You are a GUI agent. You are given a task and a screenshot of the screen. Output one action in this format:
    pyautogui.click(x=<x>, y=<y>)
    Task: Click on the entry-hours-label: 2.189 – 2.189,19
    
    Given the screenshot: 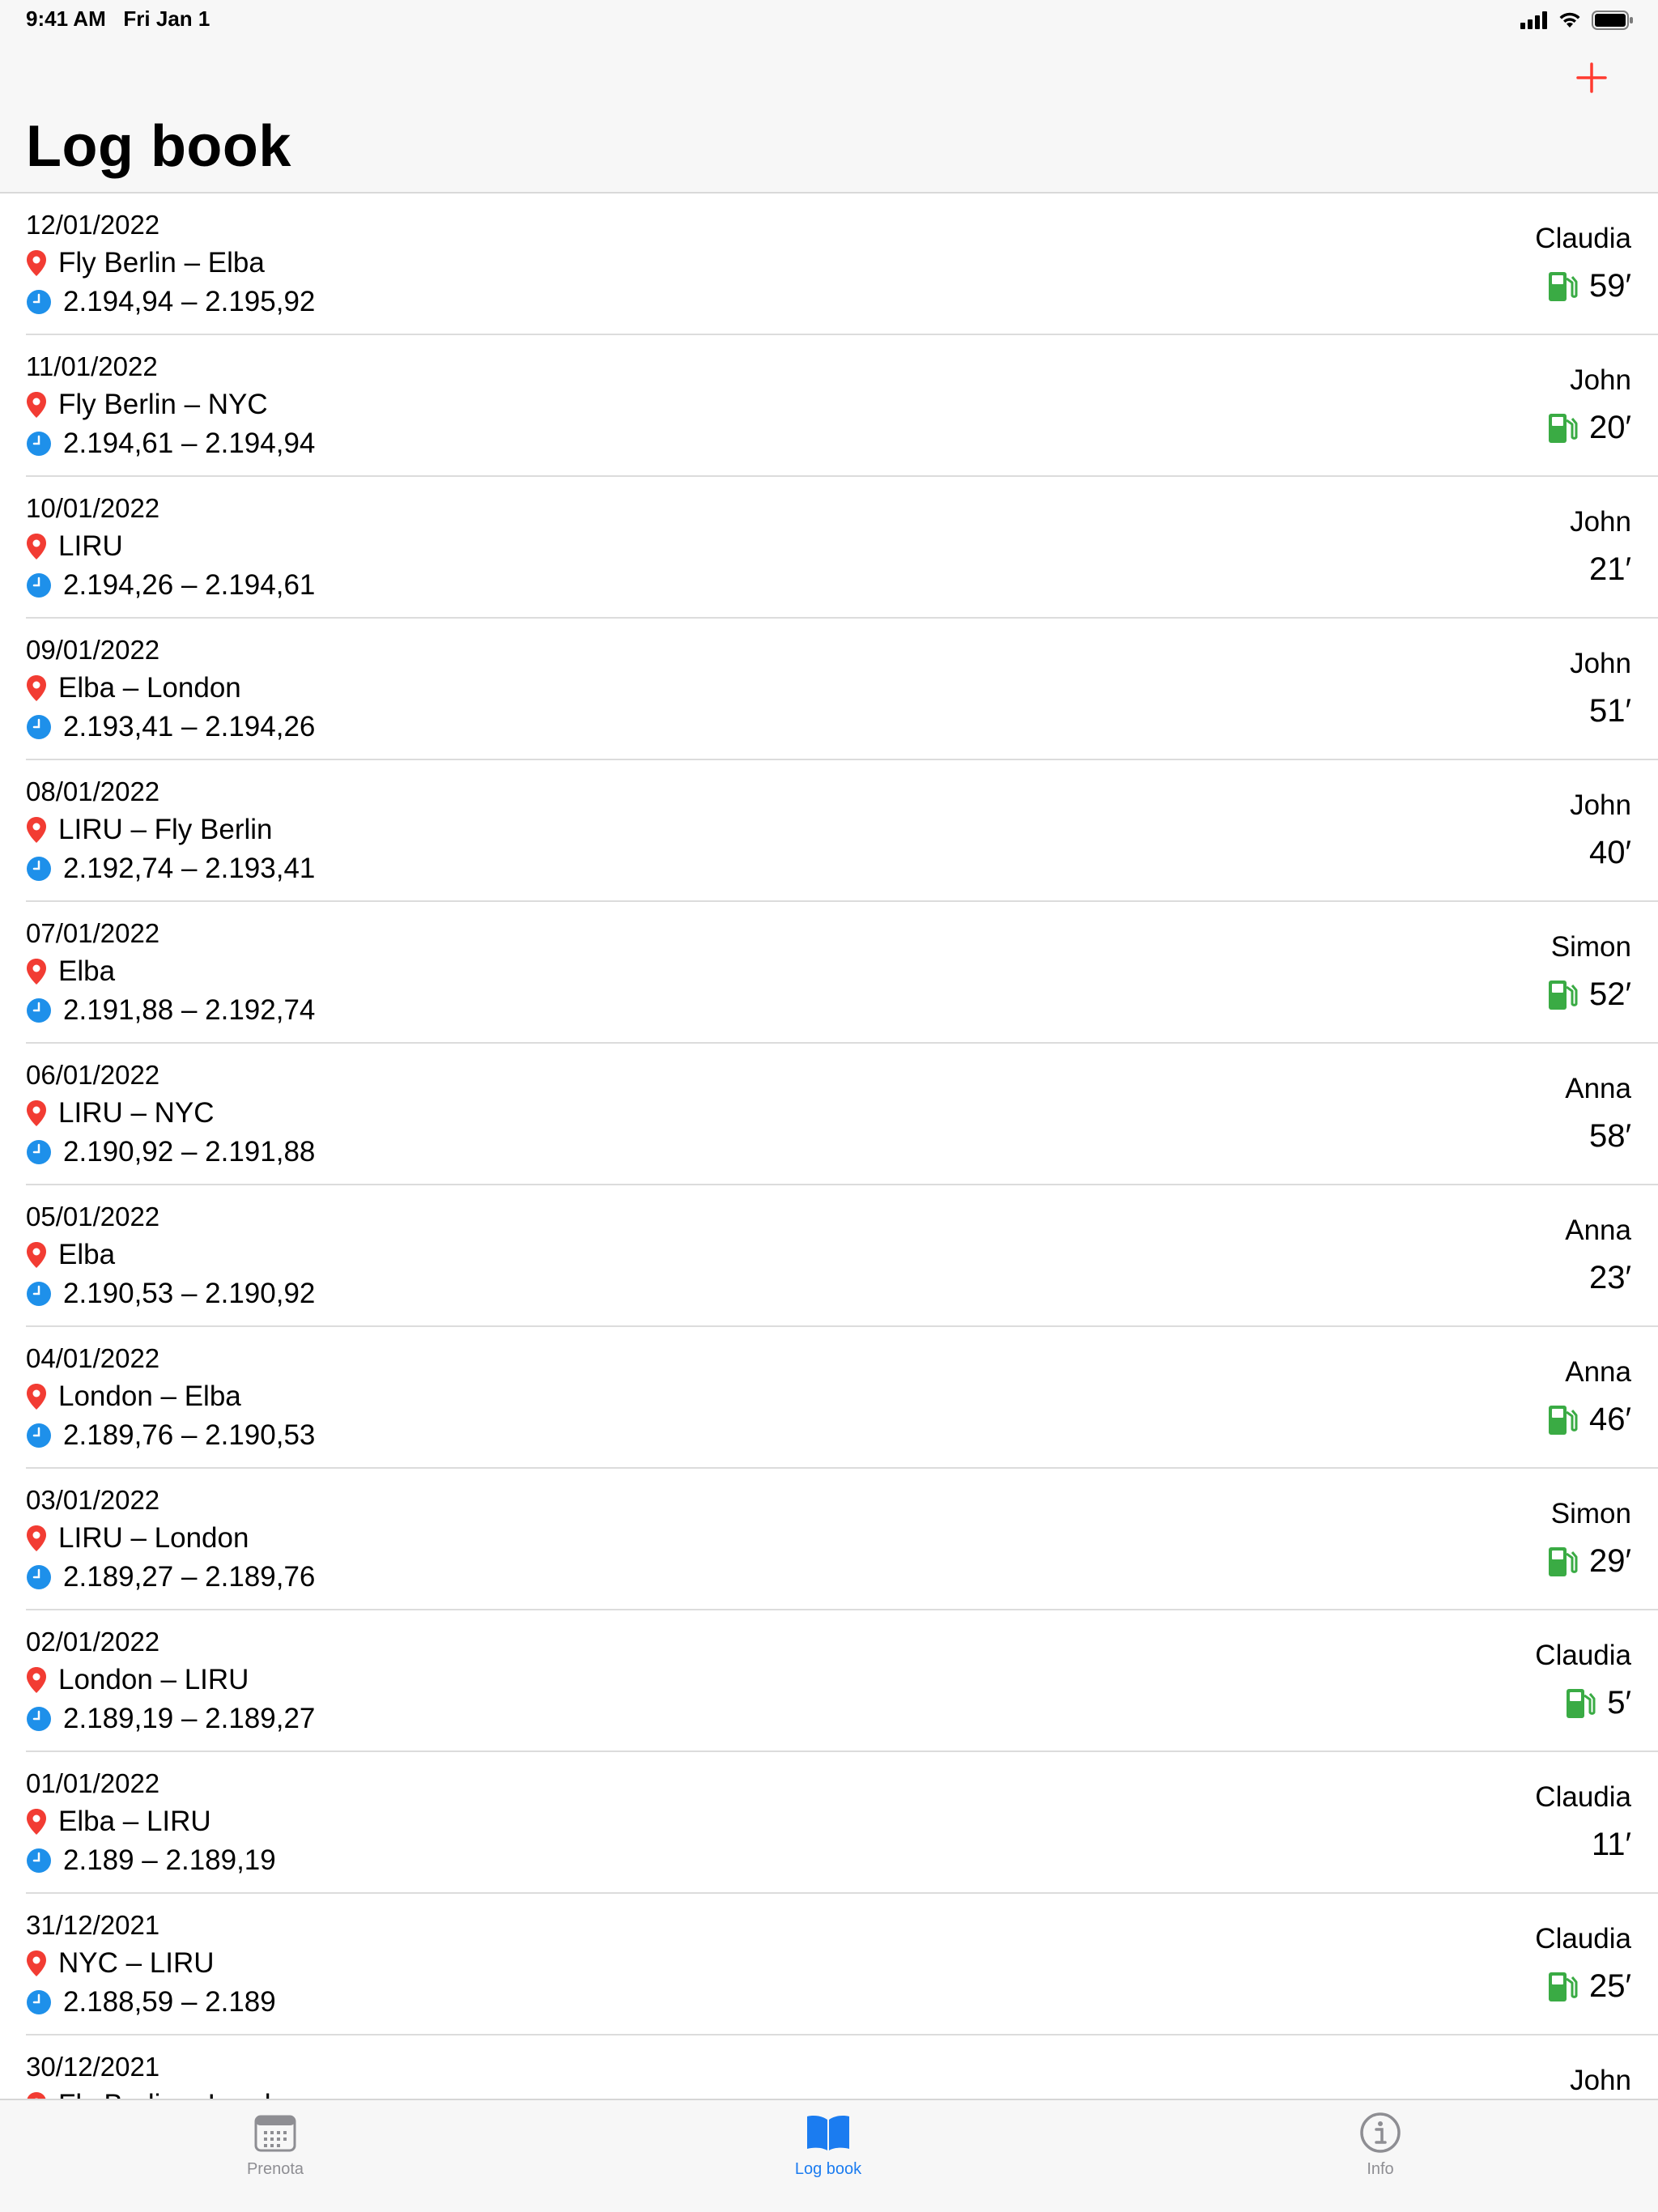 What is the action you would take?
    pyautogui.click(x=169, y=1860)
    